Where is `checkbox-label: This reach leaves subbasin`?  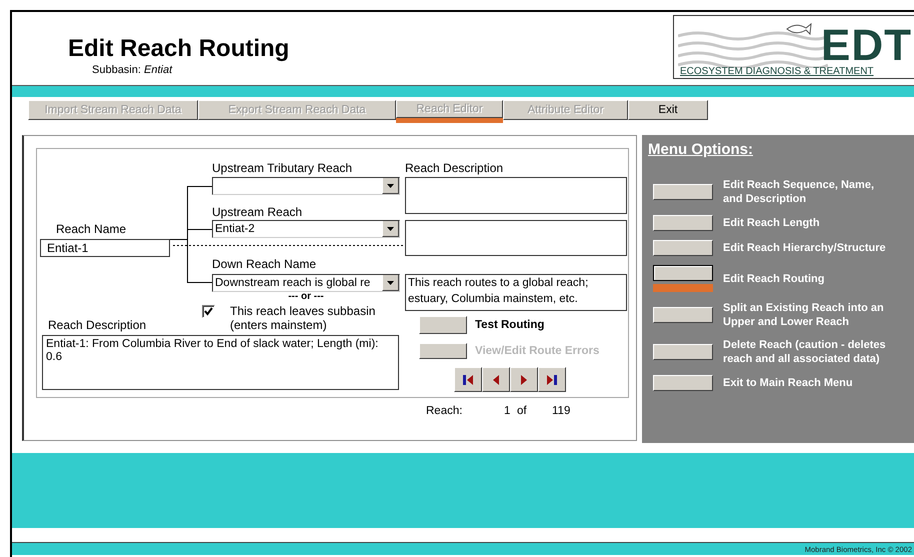 checkbox-label: This reach leaves subbasin is located at coordinates (303, 311).